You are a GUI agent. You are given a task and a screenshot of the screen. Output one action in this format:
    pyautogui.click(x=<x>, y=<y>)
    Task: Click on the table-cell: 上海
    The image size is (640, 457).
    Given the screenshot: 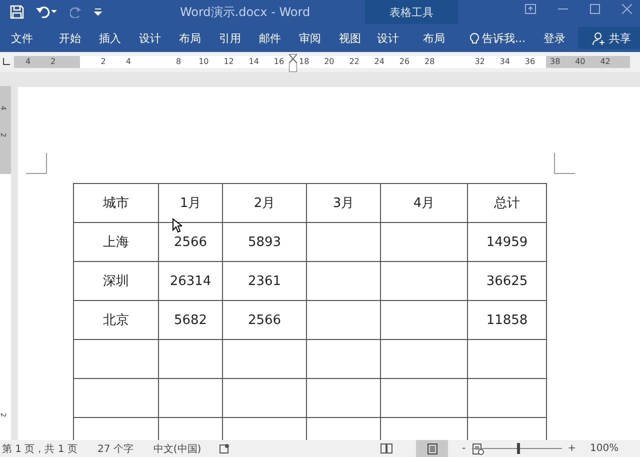 What is the action you would take?
    pyautogui.click(x=116, y=242)
    